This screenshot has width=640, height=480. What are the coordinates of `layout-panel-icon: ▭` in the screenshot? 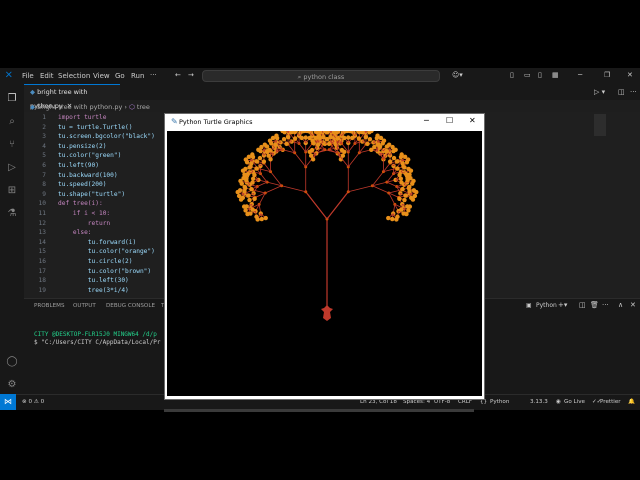 It's located at (527, 75).